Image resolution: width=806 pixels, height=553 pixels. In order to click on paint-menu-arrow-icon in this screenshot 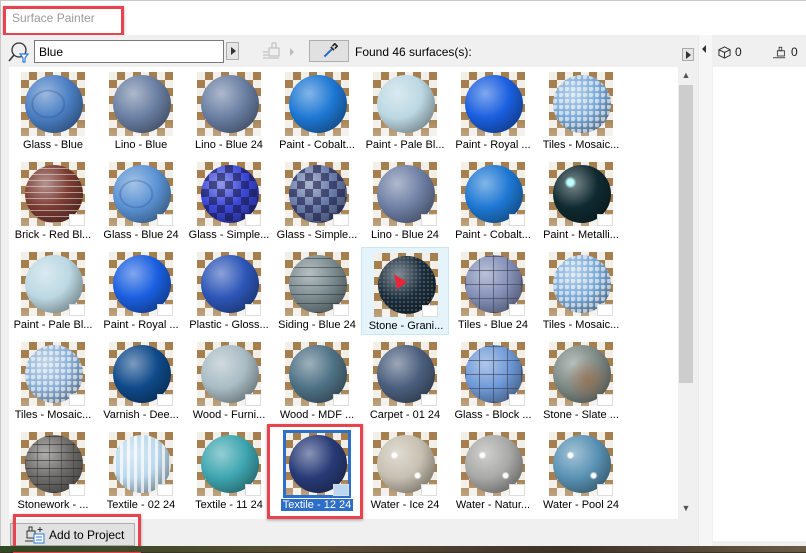, I will do `click(292, 52)`.